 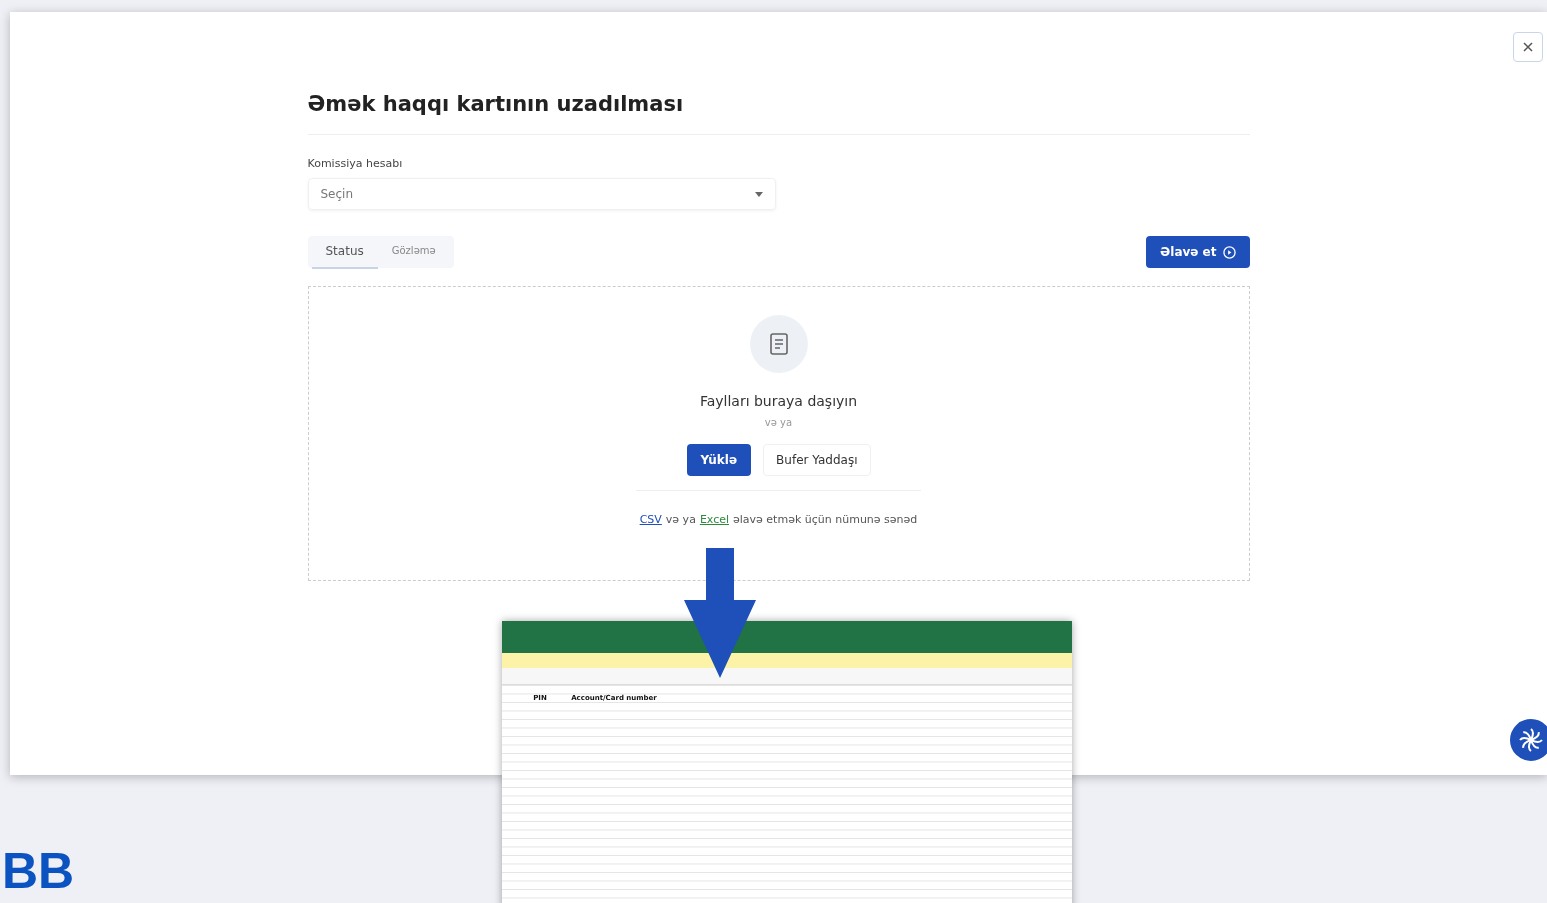 What do you see at coordinates (38, 871) in the screenshot?
I see `logo: BB` at bounding box center [38, 871].